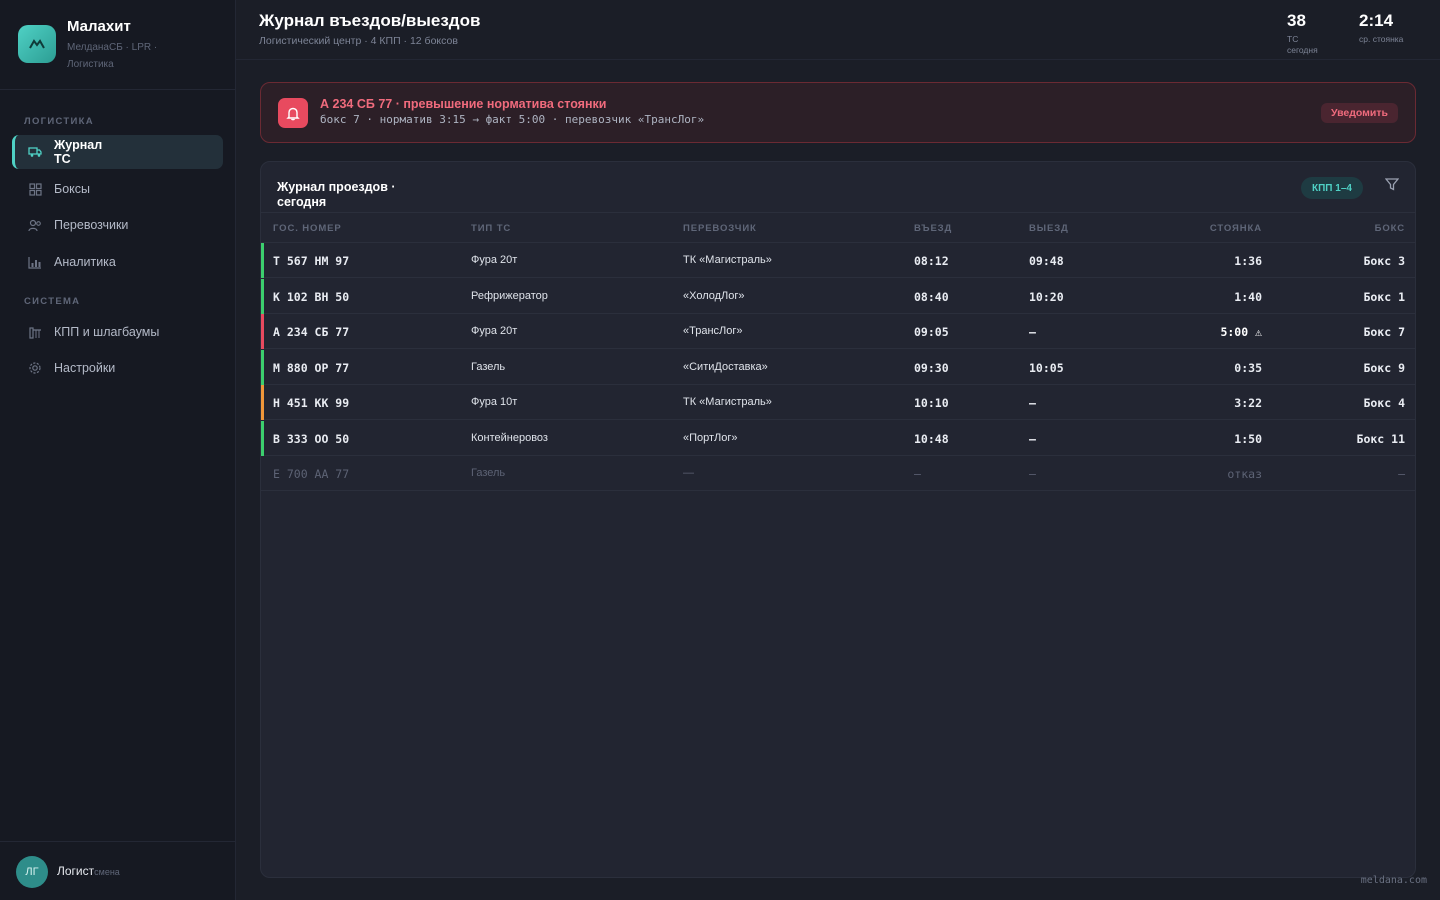 The width and height of the screenshot is (1440, 900). I want to click on table-row: Е 700 АА 77 Газель — — — отказ —, so click(838, 473).